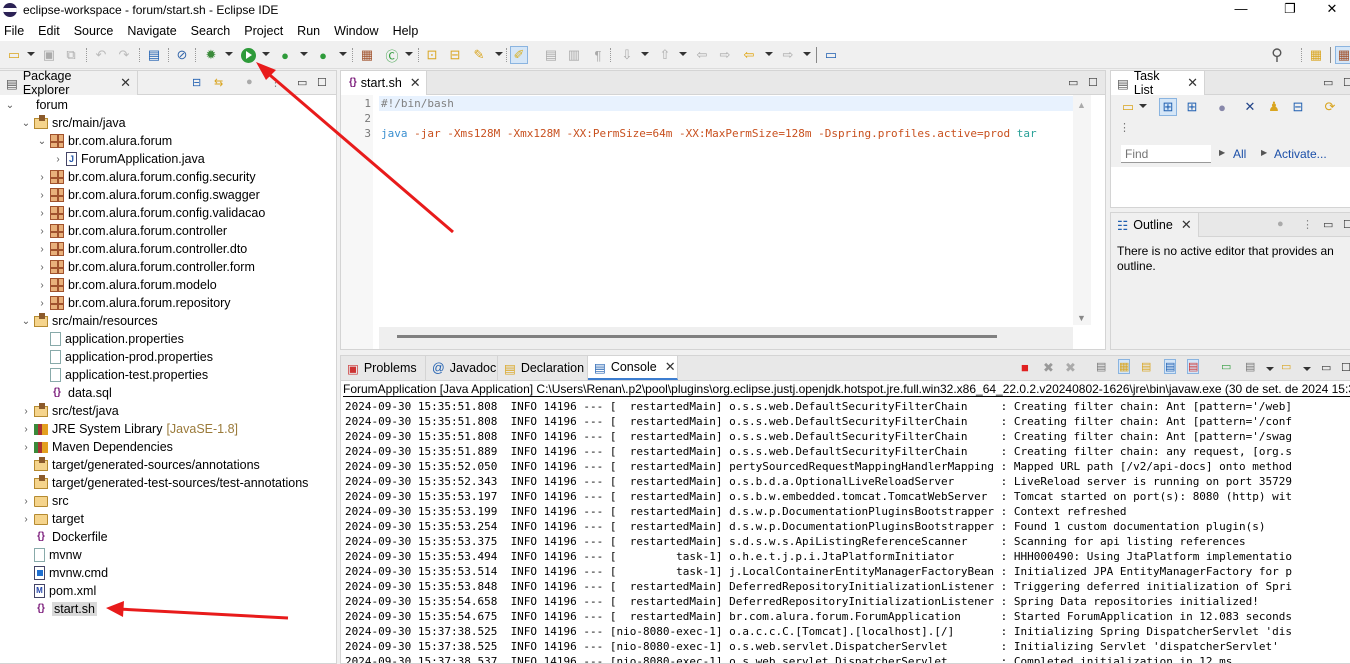  What do you see at coordinates (122, 375) in the screenshot?
I see `tree-item: application-test.properties` at bounding box center [122, 375].